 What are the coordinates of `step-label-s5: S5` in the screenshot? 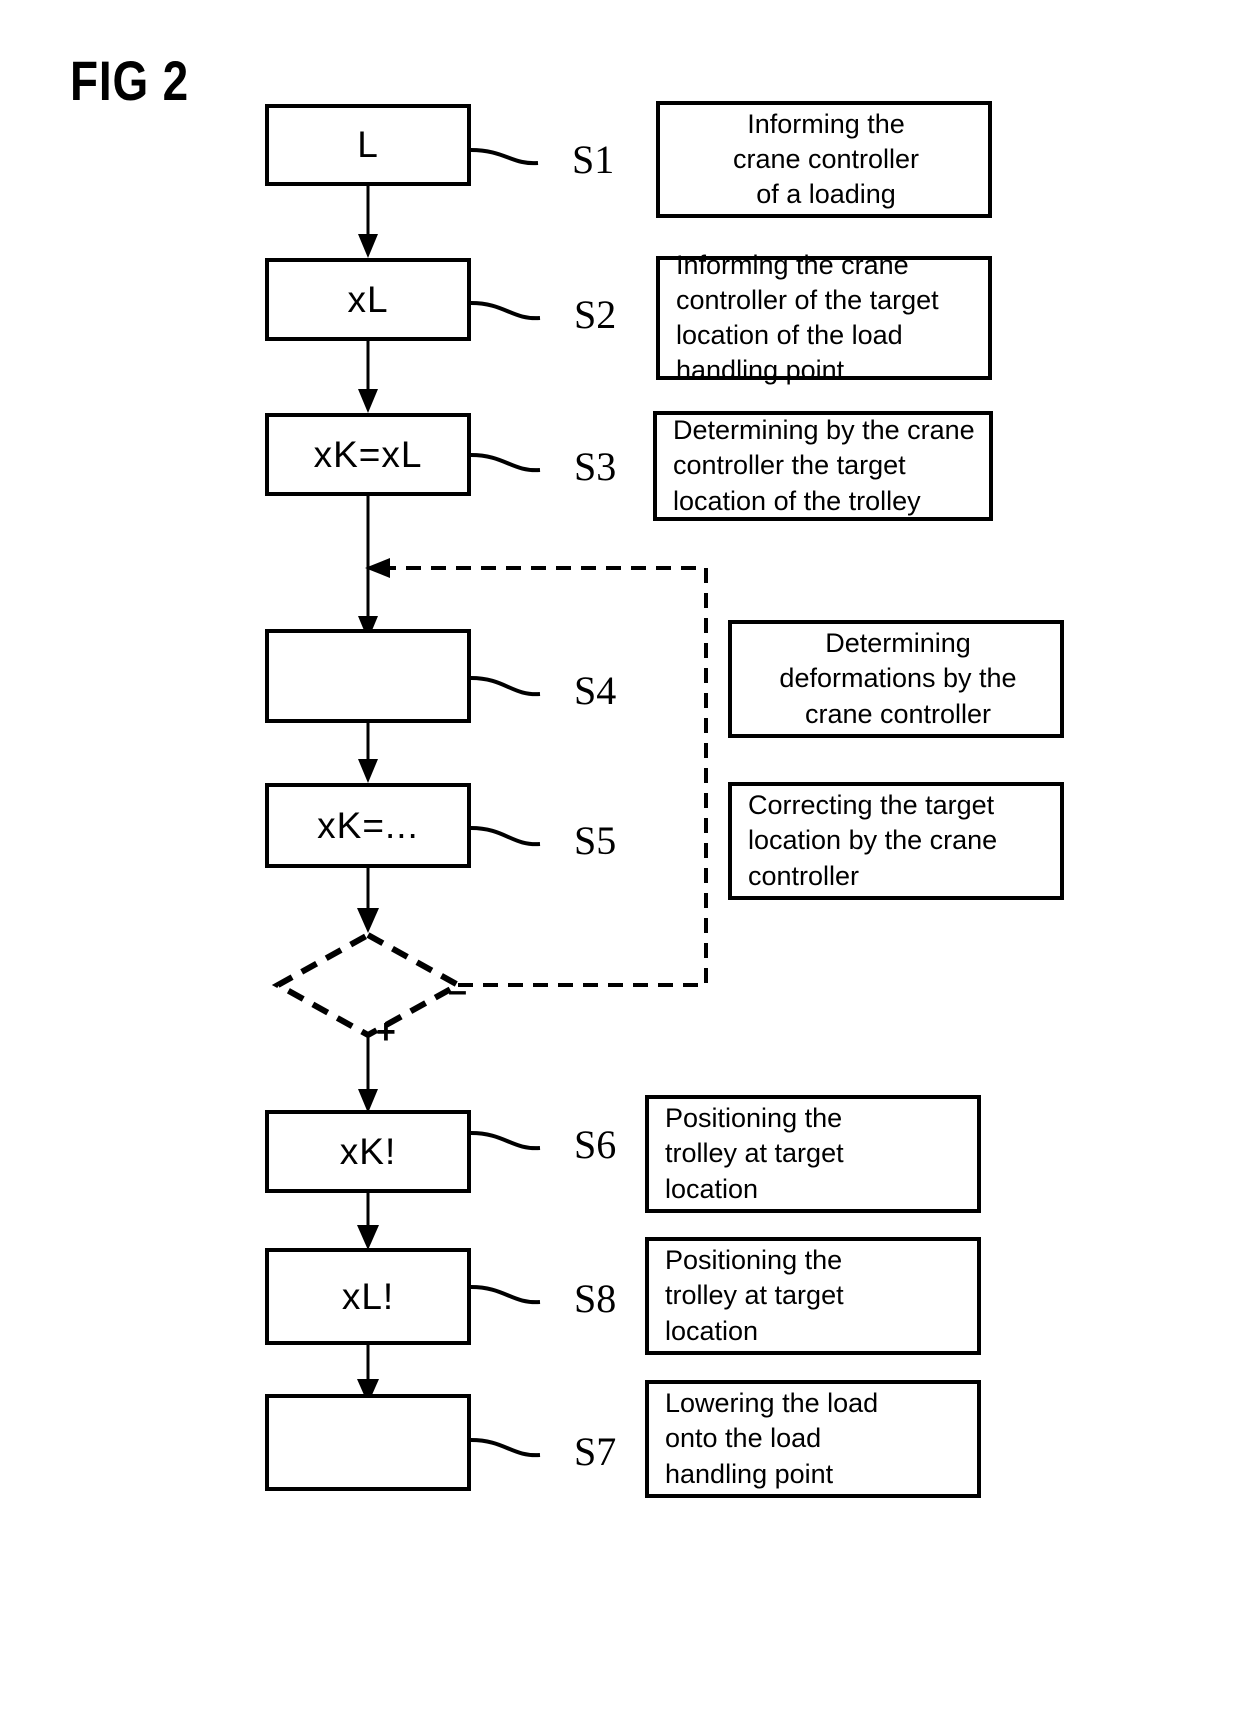 It's located at (595, 840).